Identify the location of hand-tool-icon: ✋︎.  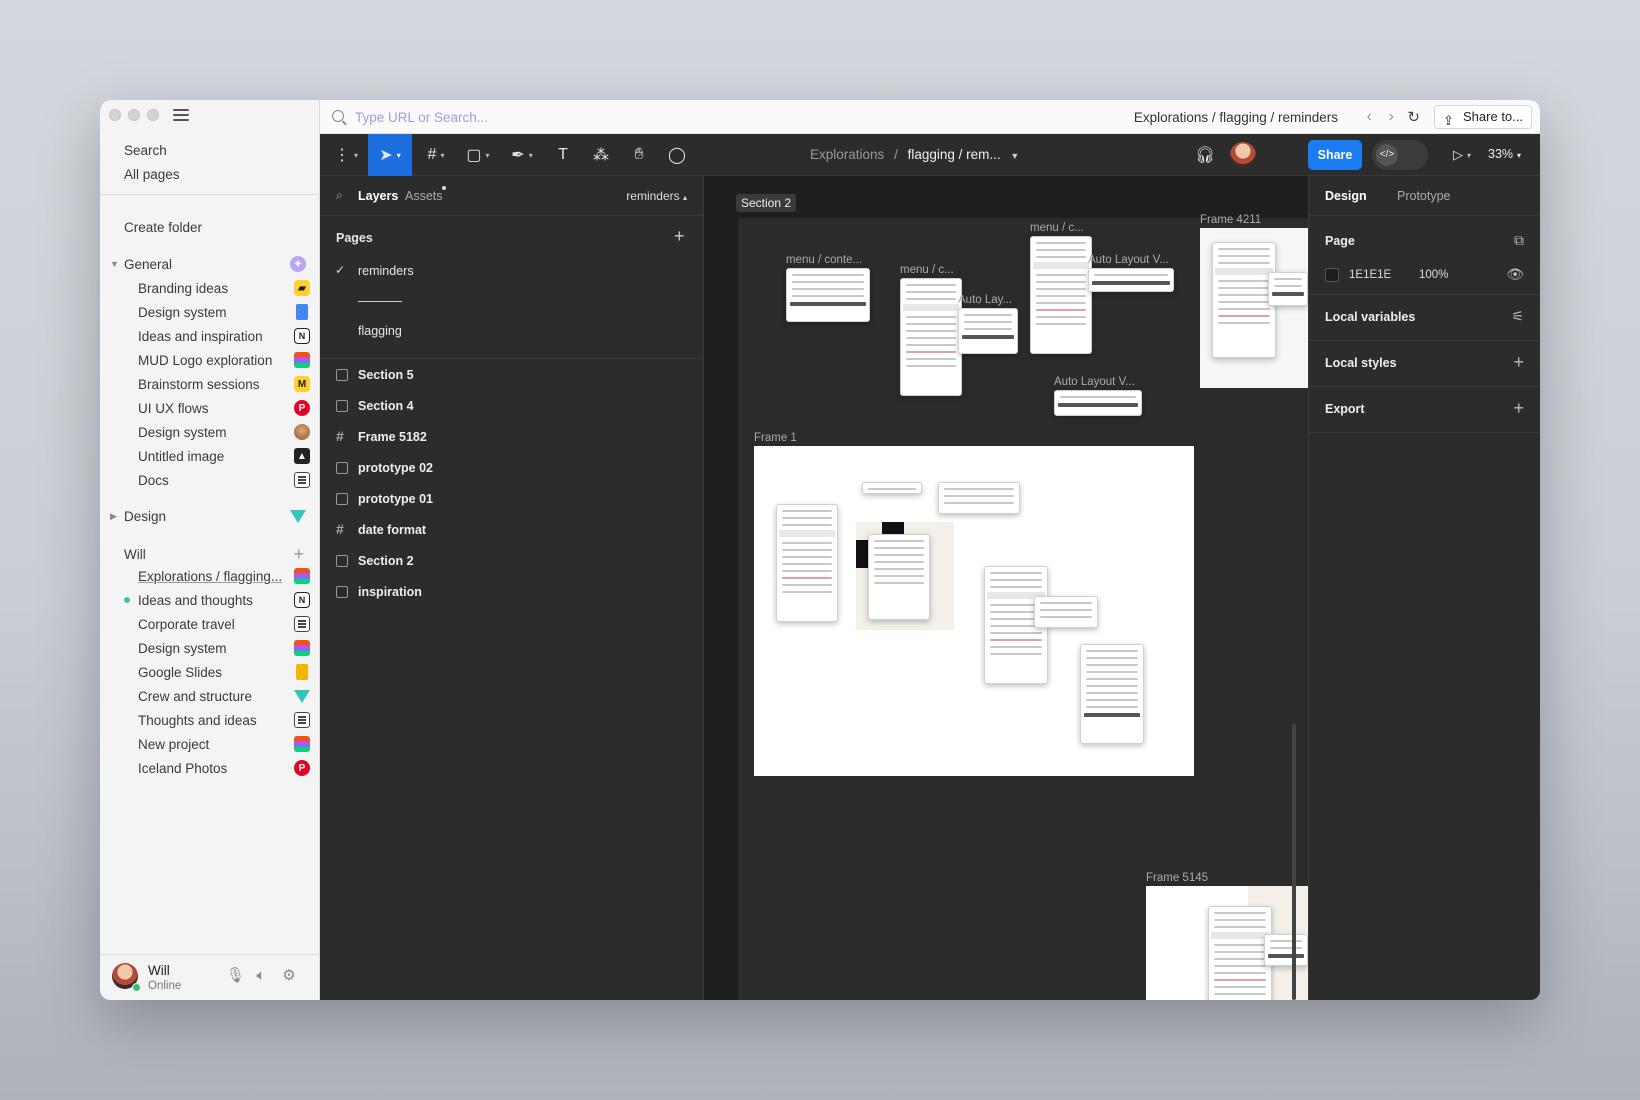
(639, 155).